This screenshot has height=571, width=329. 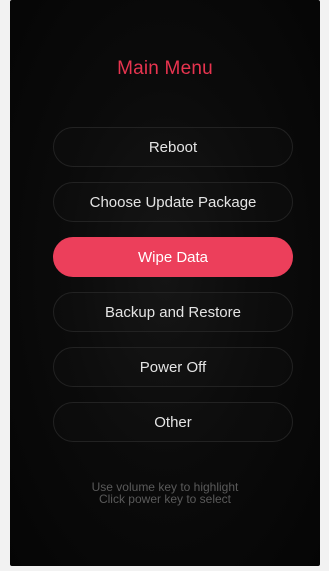 What do you see at coordinates (173, 312) in the screenshot?
I see `backup-and-restore-button: Backup and Restore` at bounding box center [173, 312].